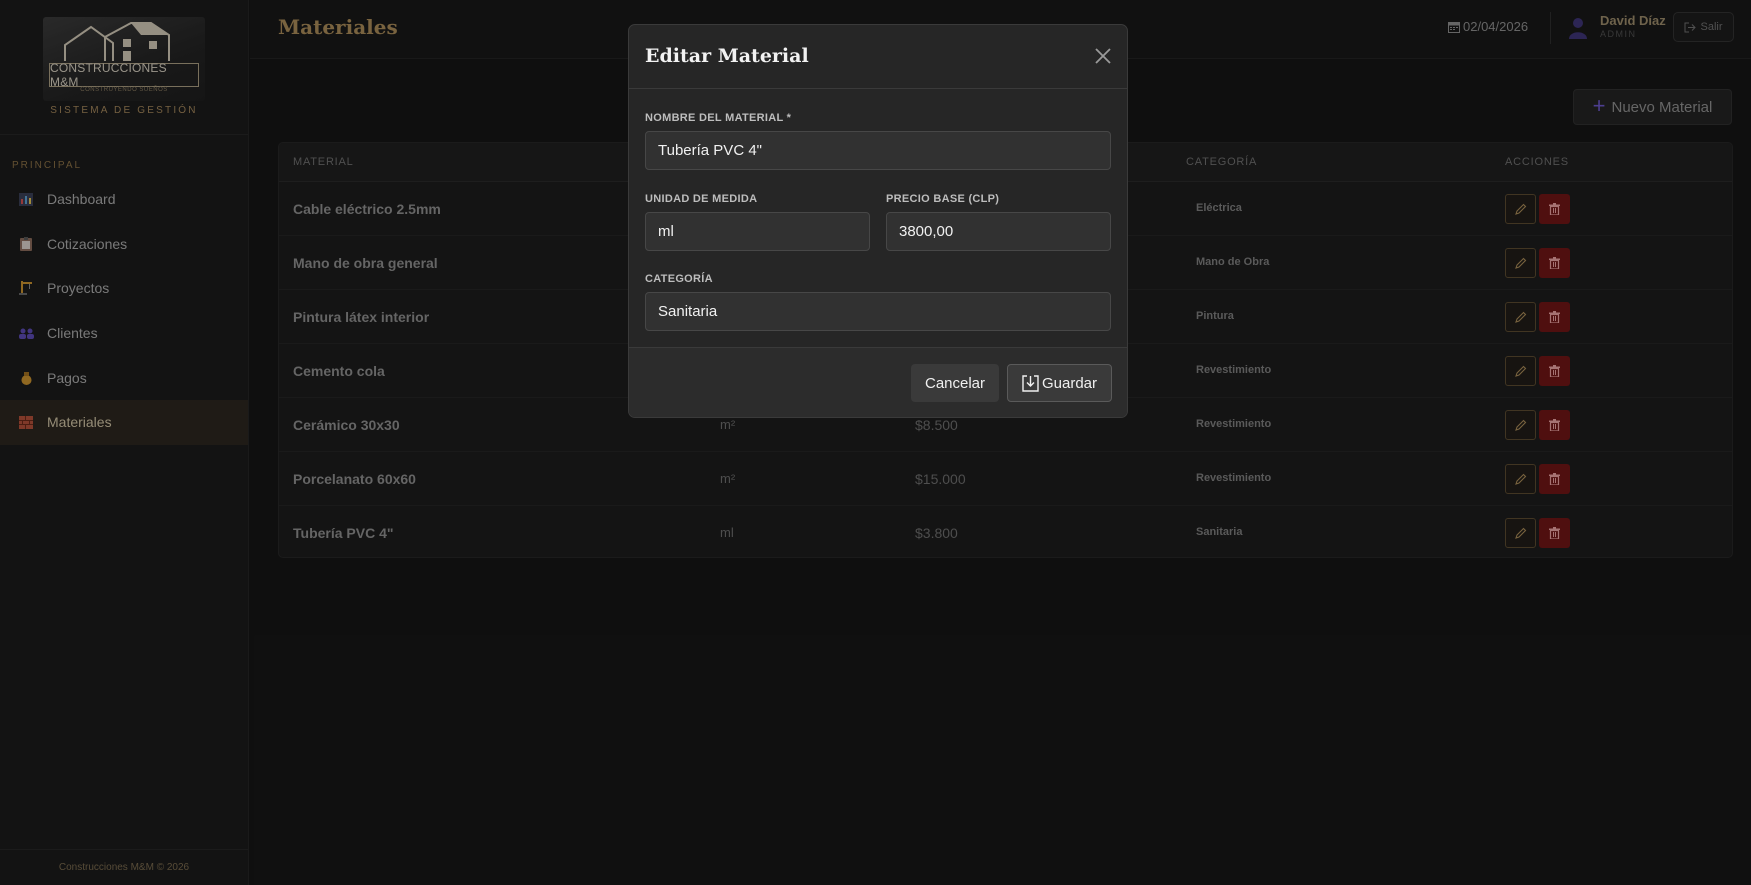 This screenshot has width=1751, height=885. I want to click on modal-header: Editar Material, so click(878, 57).